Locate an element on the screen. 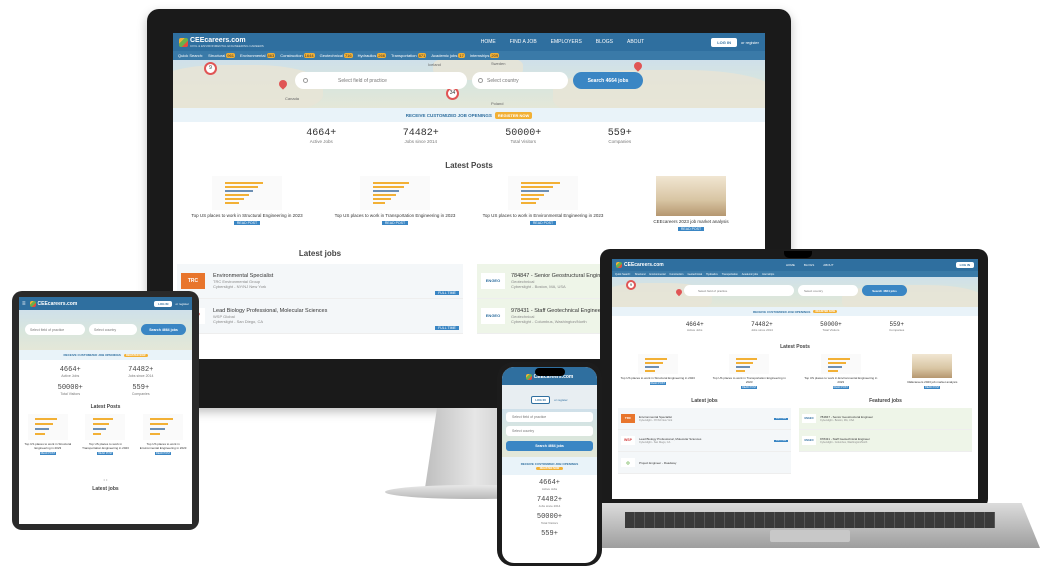  job-meta: Cyberslight - San Diego, CA is located at coordinates (238, 321).